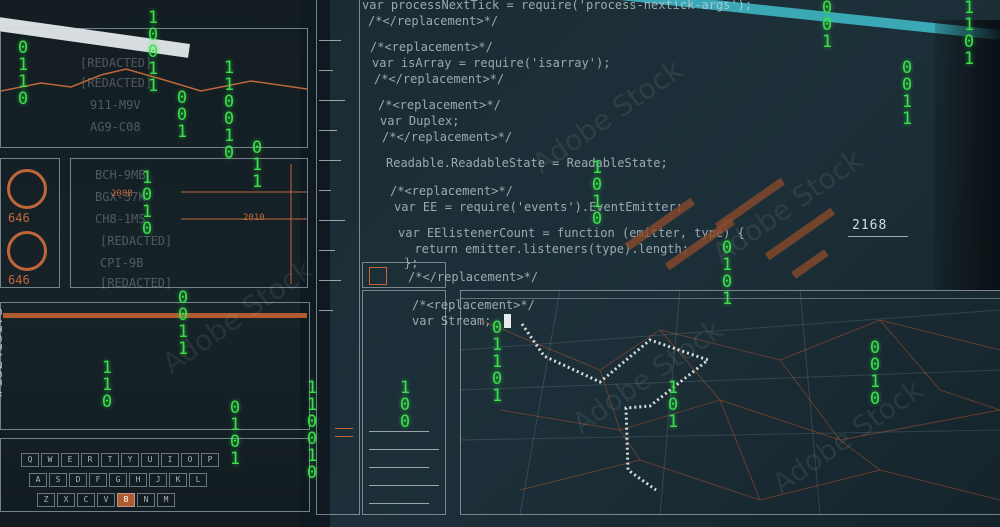 This screenshot has height=527, width=1000. I want to click on binary-column: 0 1 1 0 1, so click(497, 362).